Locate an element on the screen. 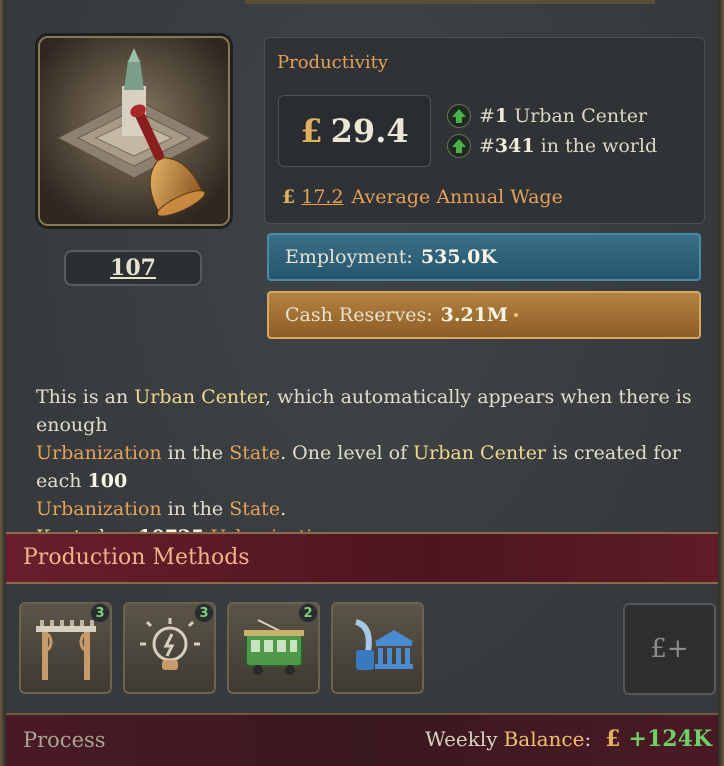 The height and width of the screenshot is (766, 724). rank-world-number: 341 is located at coordinates (514, 146).